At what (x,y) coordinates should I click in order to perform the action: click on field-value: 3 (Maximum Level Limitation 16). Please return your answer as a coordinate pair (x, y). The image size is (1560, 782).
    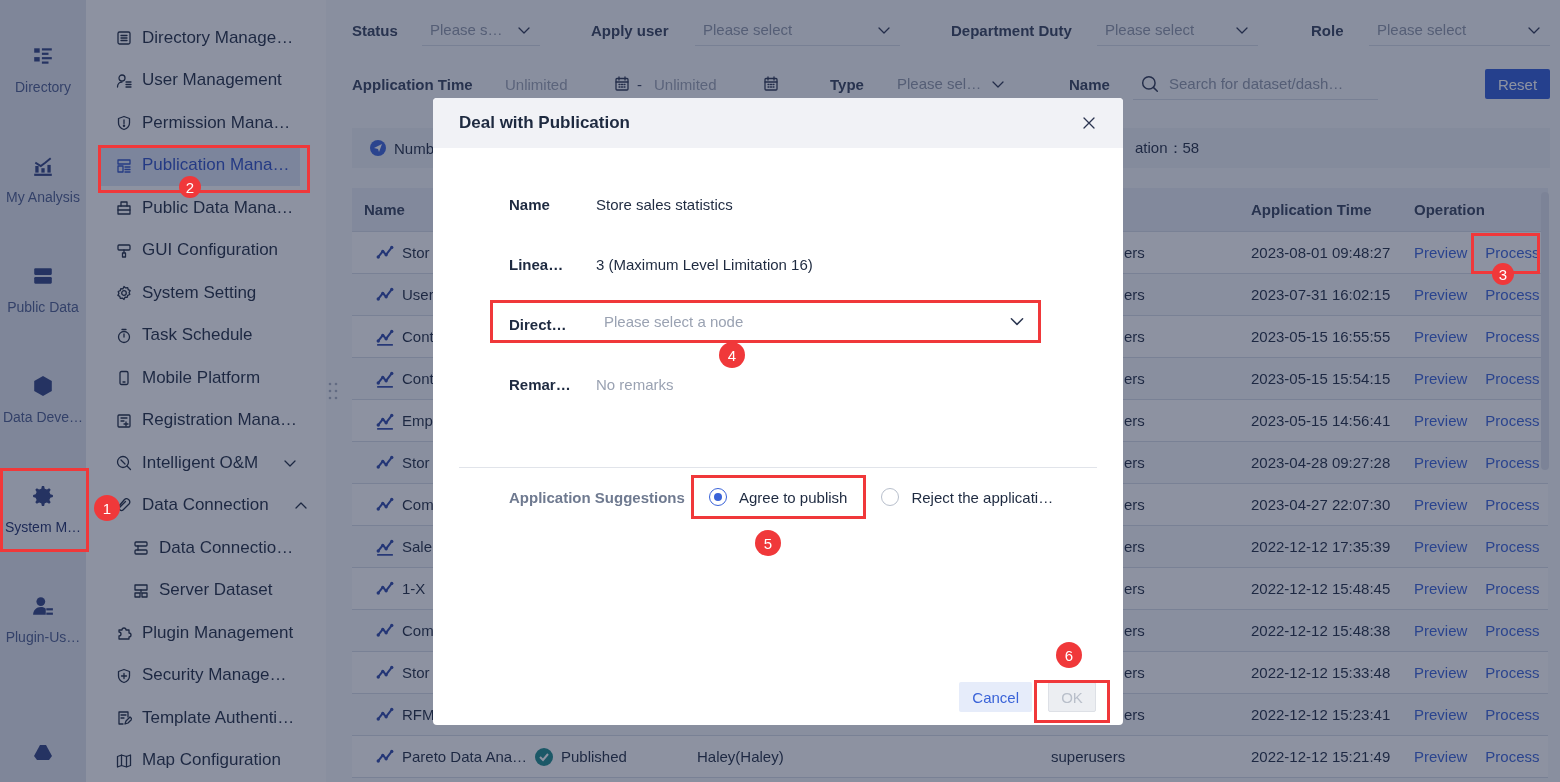
    Looking at the image, I should click on (704, 264).